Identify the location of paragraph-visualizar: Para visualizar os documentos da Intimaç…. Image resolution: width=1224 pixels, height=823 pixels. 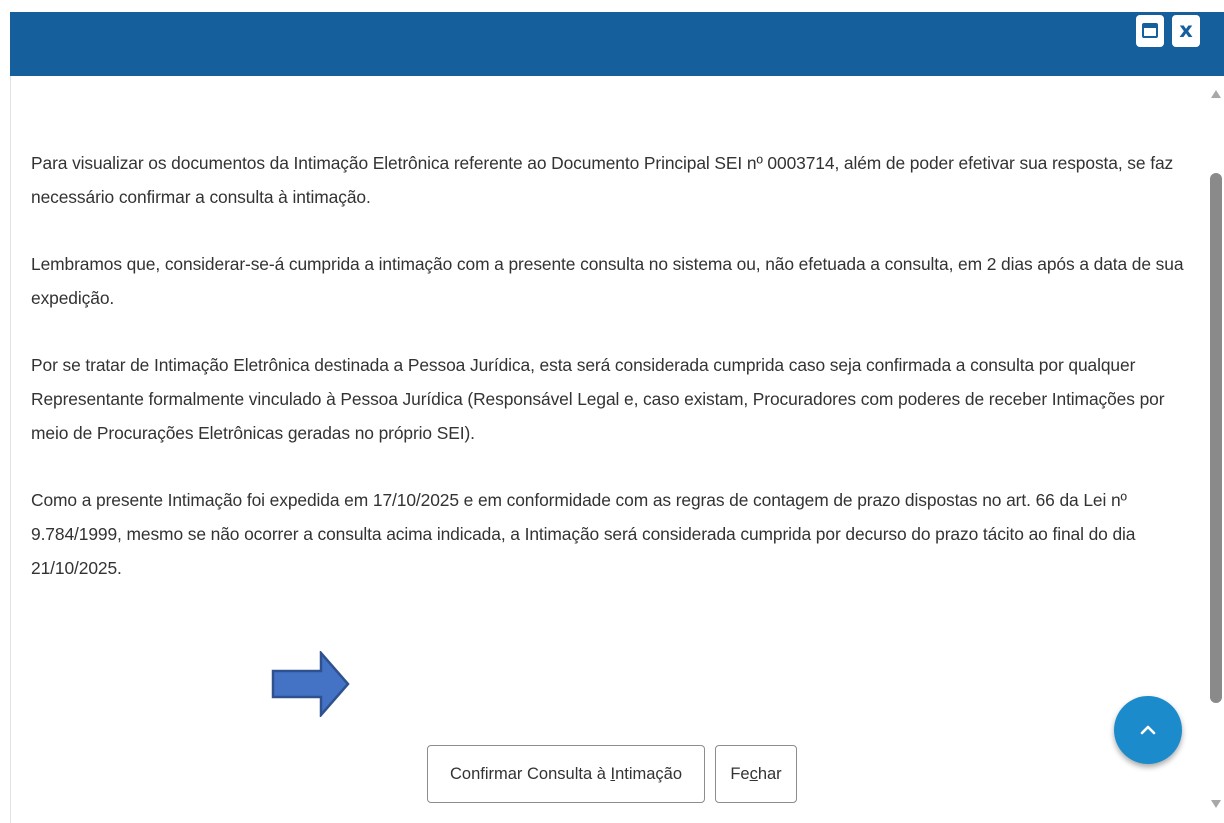
(602, 180).